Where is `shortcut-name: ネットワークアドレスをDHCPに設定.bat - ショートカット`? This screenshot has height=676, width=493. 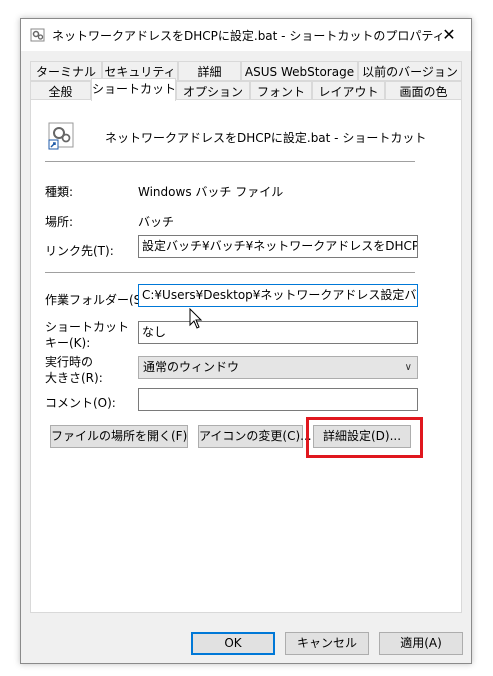
shortcut-name: ネットワークアドレスをDHCPに設定.bat - ショートカット is located at coordinates (266, 138).